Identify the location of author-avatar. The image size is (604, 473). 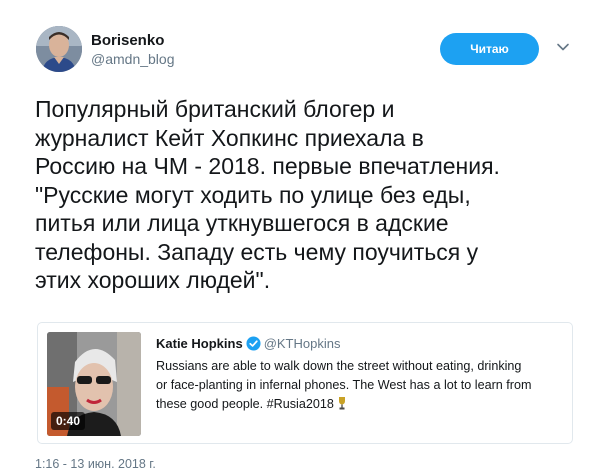
(59, 49).